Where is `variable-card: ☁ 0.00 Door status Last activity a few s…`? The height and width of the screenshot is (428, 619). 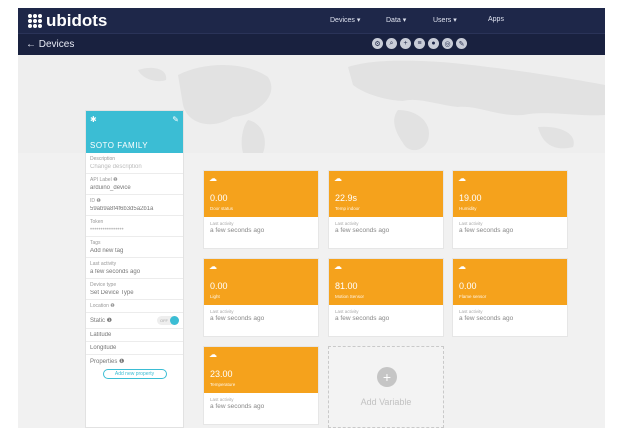 variable-card: ☁ 0.00 Door status Last activity a few s… is located at coordinates (261, 209).